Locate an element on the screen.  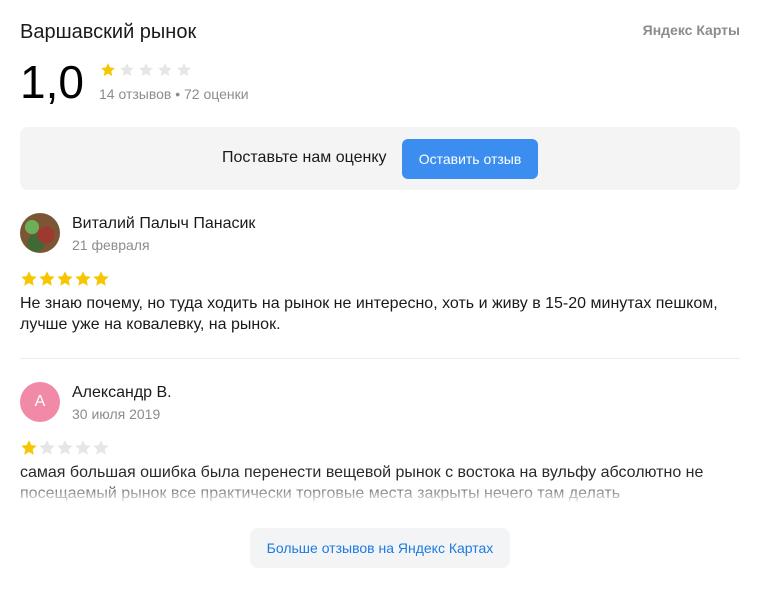
review-author: Виталий Палыч Панасик is located at coordinates (164, 223).